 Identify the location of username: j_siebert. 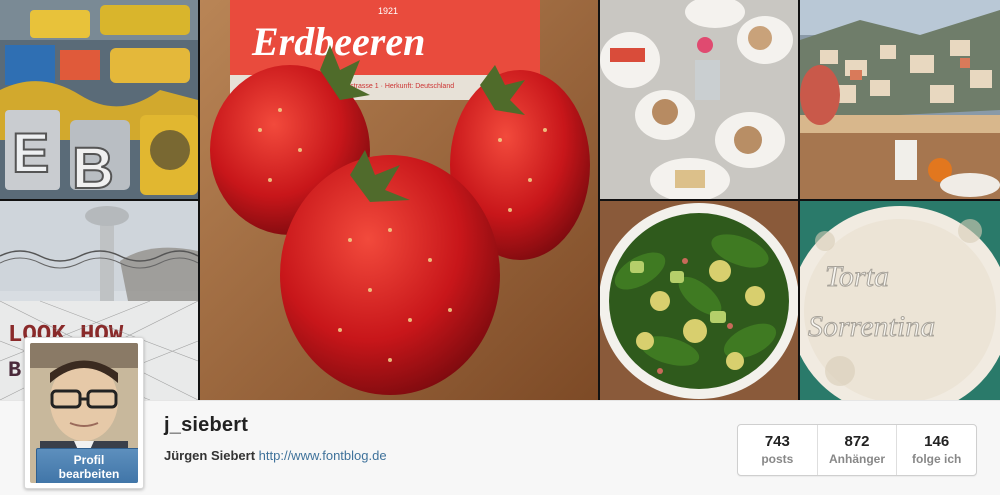
(206, 425).